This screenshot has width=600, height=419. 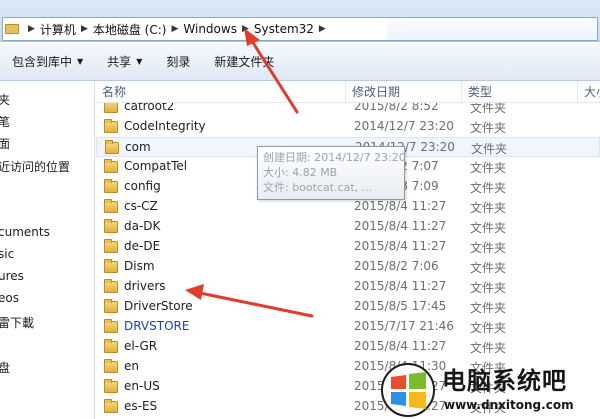 What do you see at coordinates (5, 99) in the screenshot?
I see `nav-item-favorites: 夹` at bounding box center [5, 99].